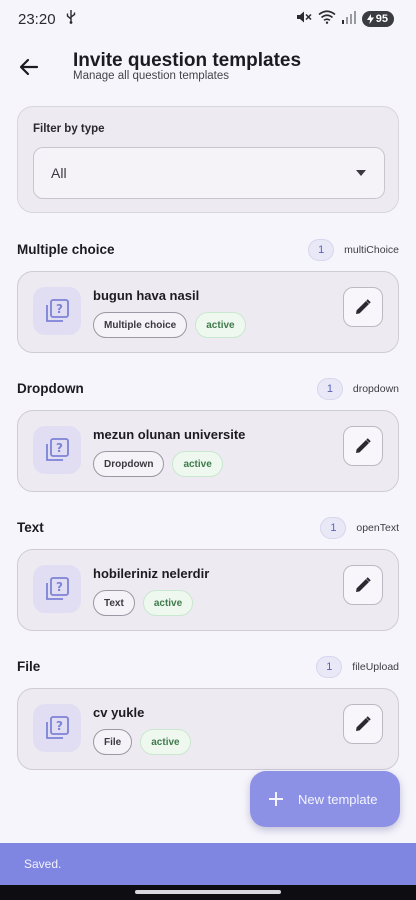  I want to click on gesture-handle, so click(208, 892).